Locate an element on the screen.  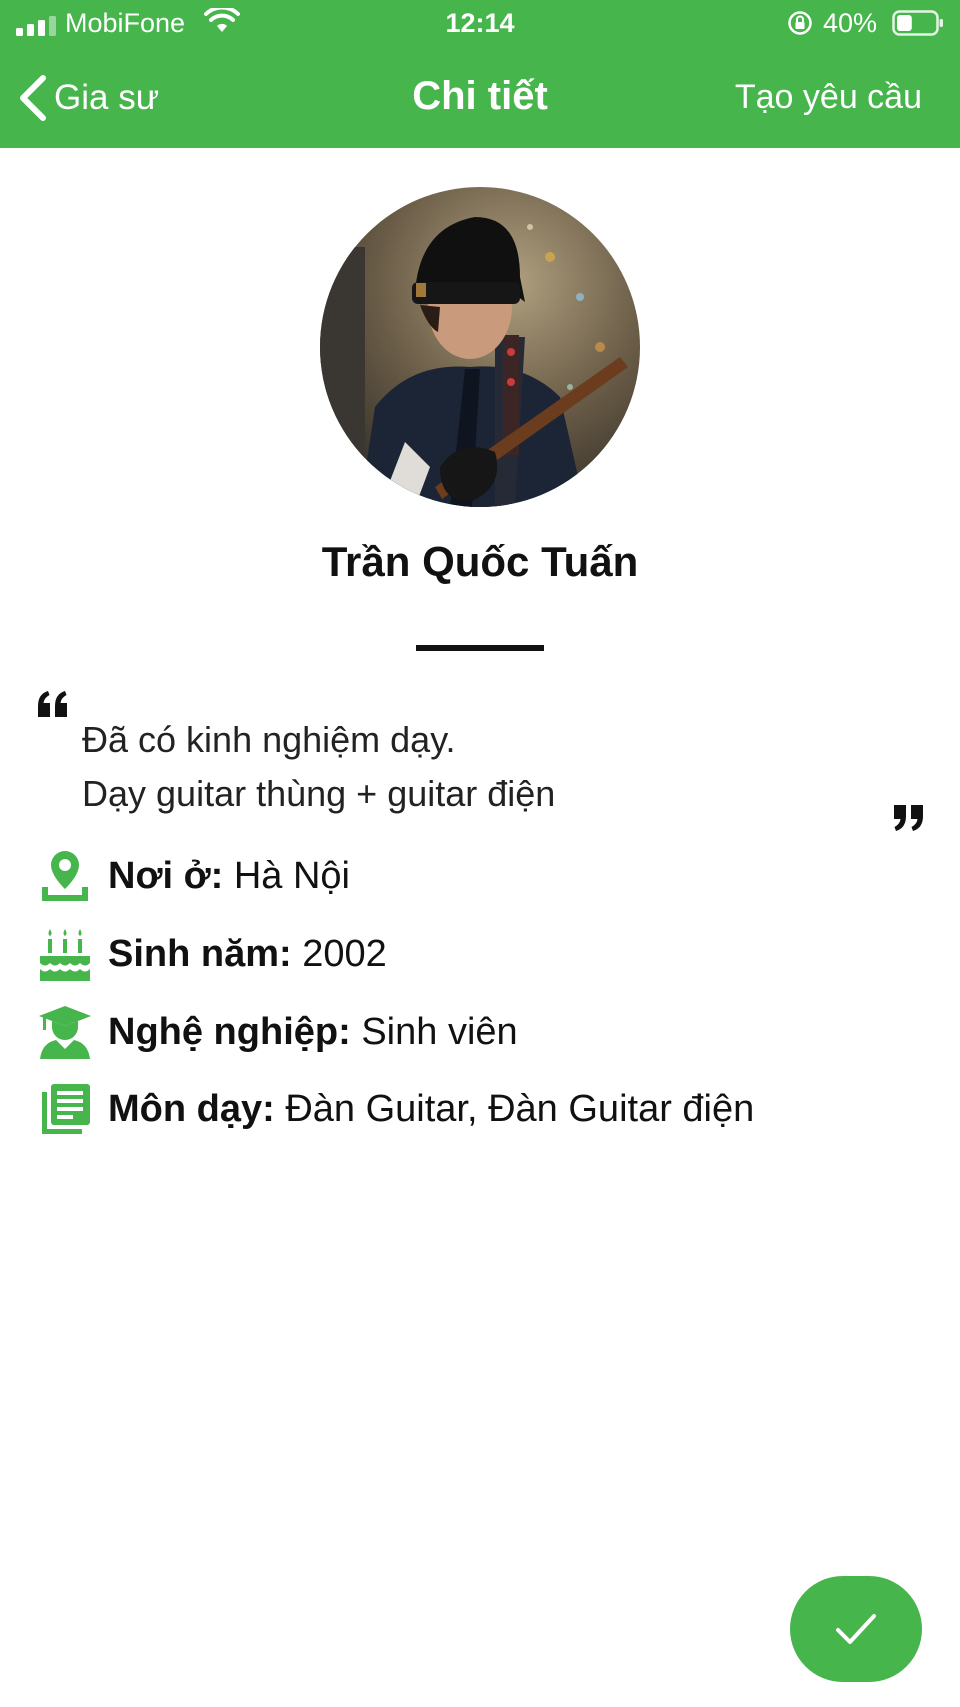
rotation-lock-icon is located at coordinates (800, 23).